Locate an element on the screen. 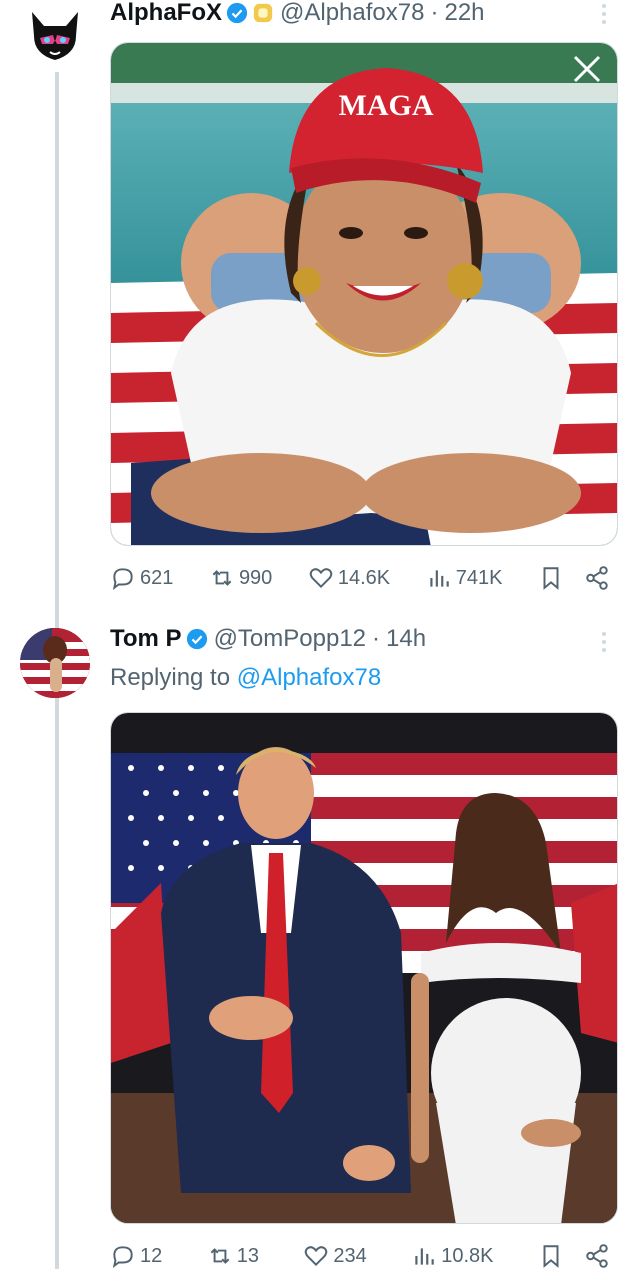  replying-to: Replying to @Alphafox78 is located at coordinates (245, 678).